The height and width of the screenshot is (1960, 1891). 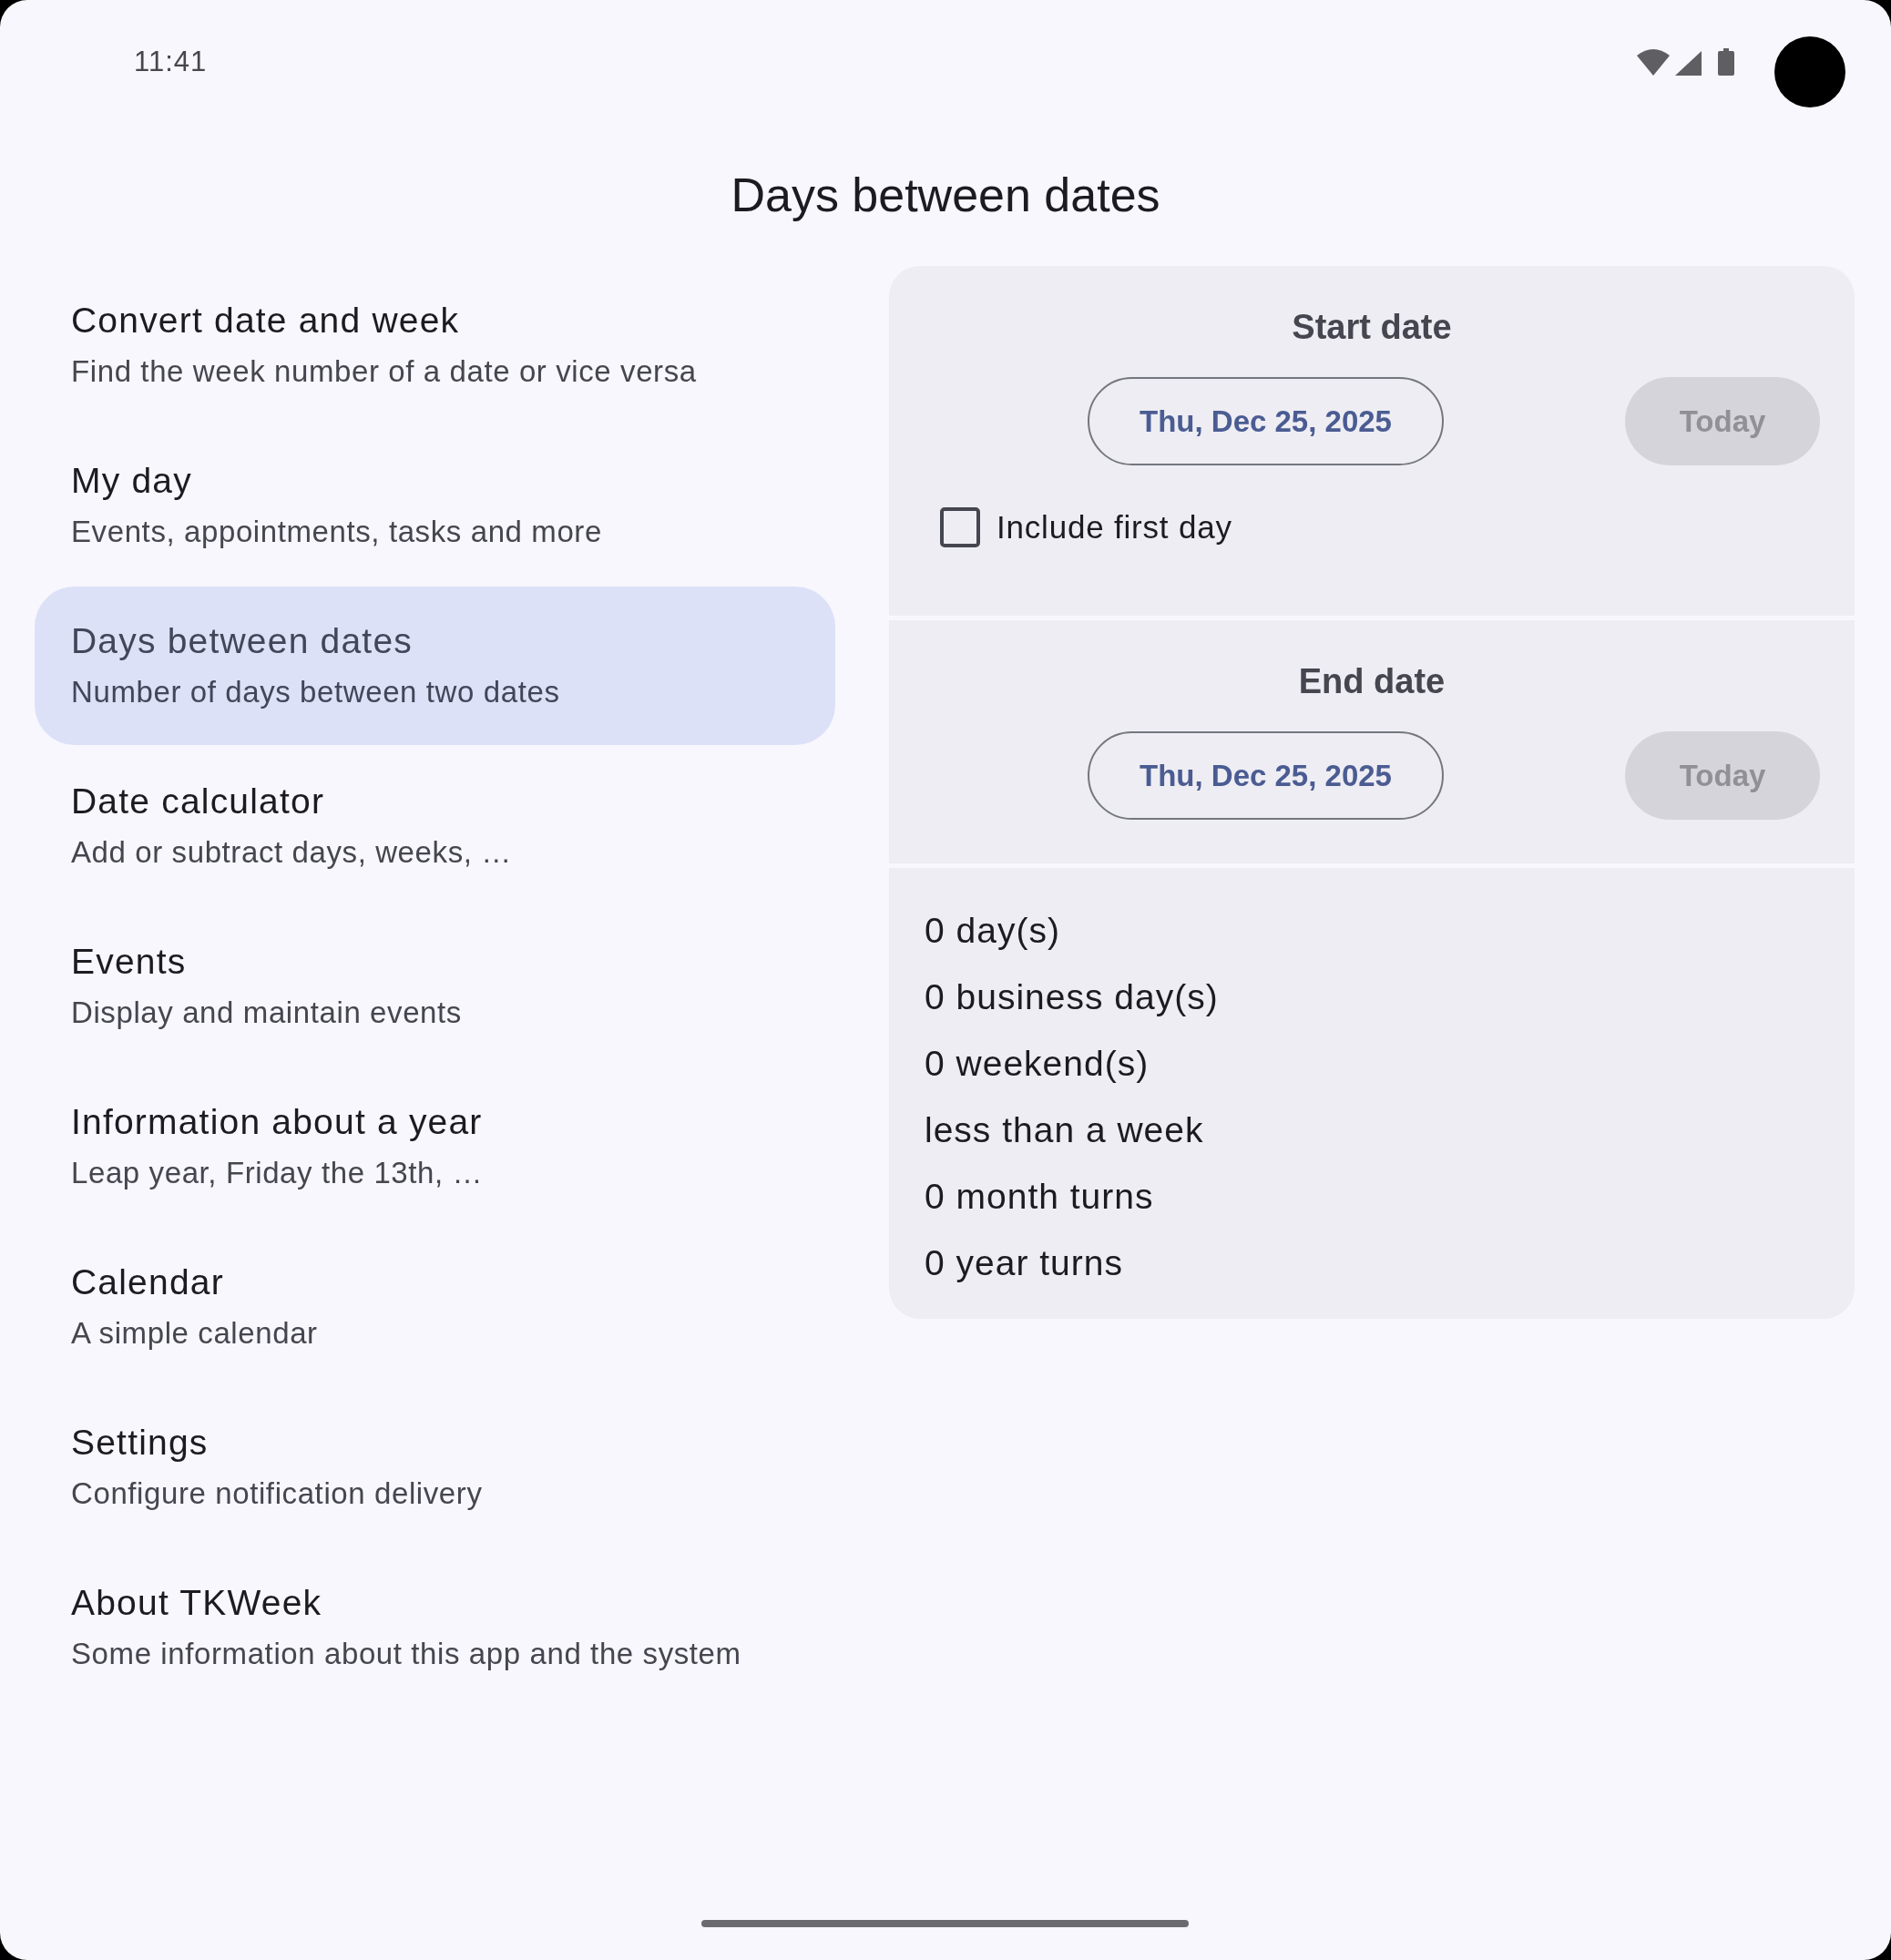 What do you see at coordinates (435, 506) in the screenshot?
I see `nav-item: My day Events, appointments, tasks and more` at bounding box center [435, 506].